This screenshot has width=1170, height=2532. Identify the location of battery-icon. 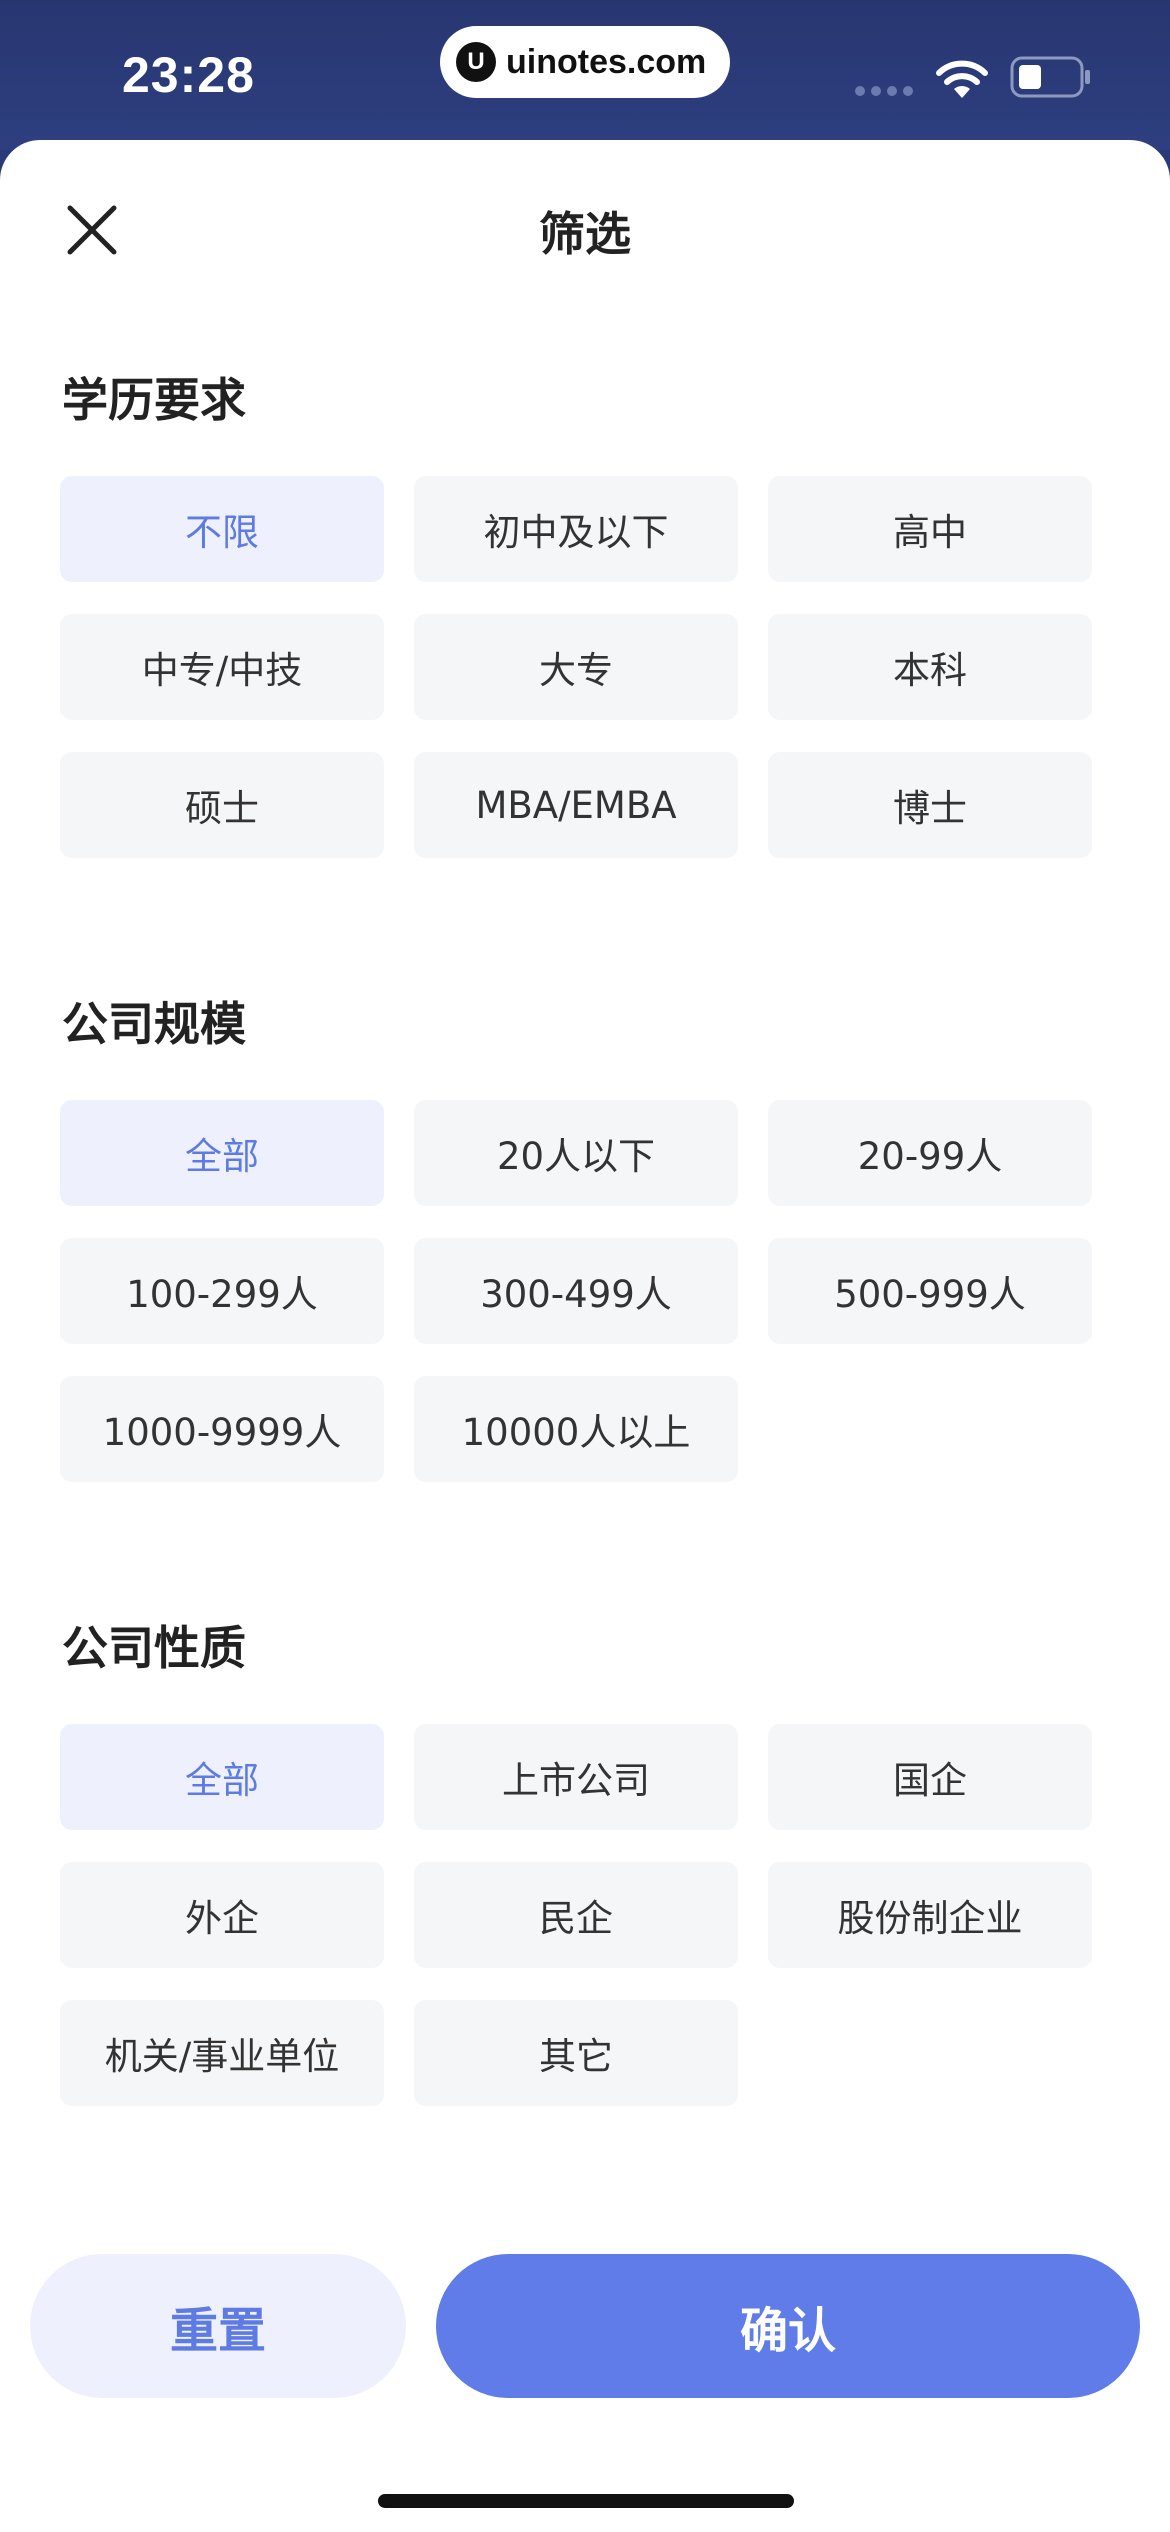
(1050, 77).